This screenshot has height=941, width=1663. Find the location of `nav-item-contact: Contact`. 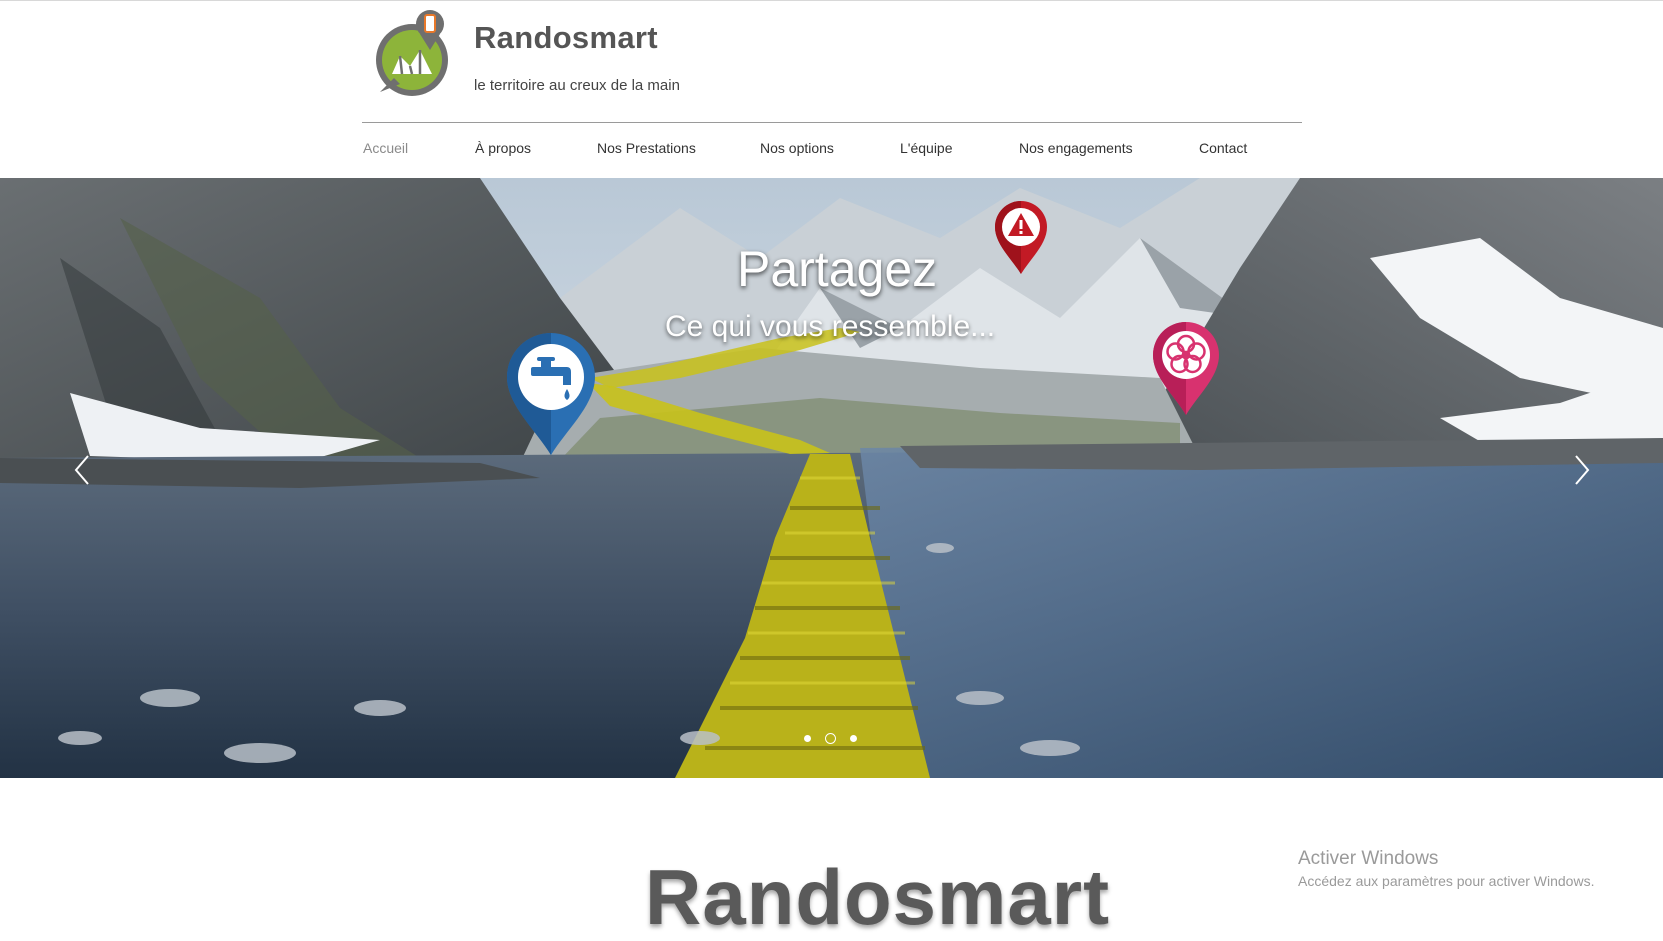

nav-item-contact: Contact is located at coordinates (1223, 148).